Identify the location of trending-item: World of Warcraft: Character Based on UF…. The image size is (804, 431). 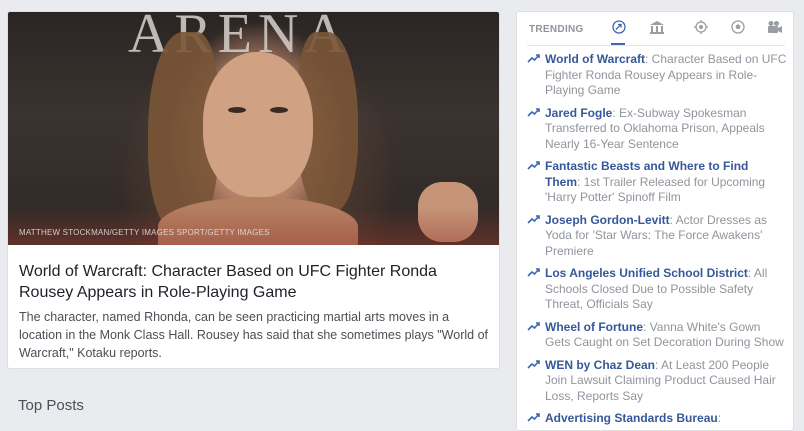
(657, 75).